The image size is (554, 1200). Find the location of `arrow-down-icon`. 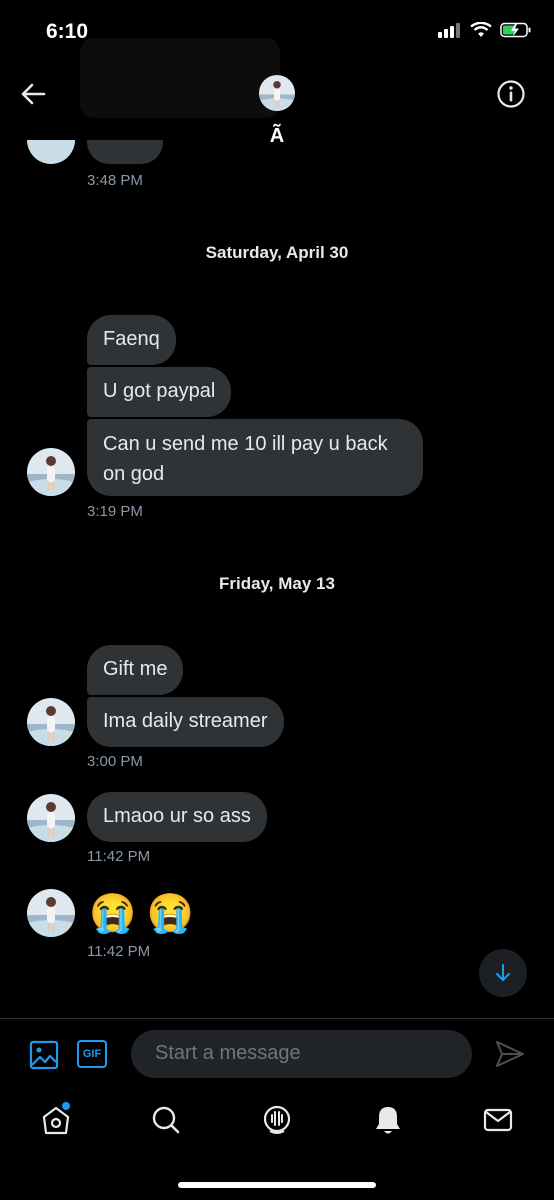

arrow-down-icon is located at coordinates (503, 972).